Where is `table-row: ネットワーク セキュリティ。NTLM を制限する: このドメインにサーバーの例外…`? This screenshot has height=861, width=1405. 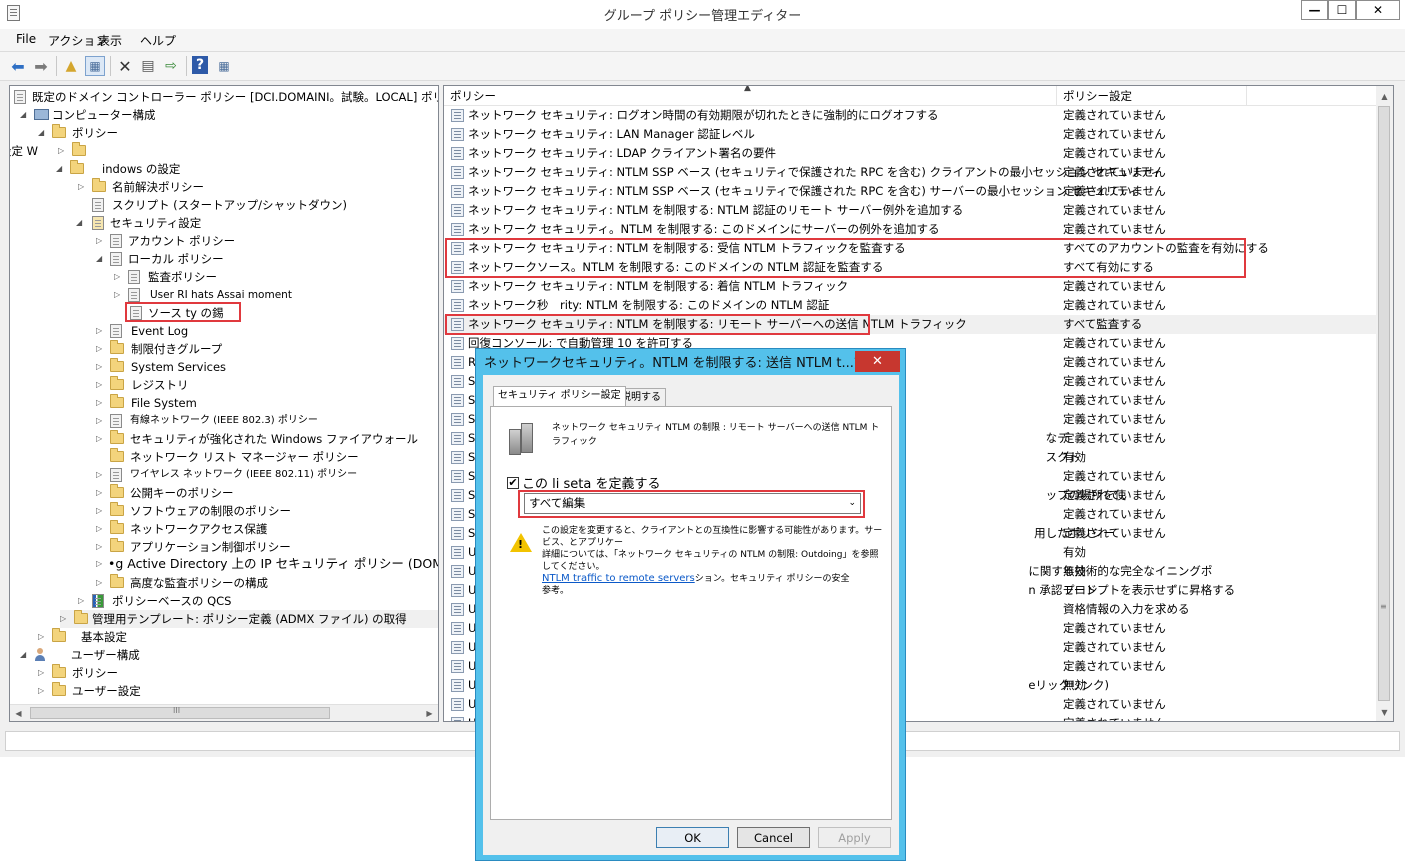 table-row: ネットワーク セキュリティ。NTLM を制限する: このドメインにサーバーの例外… is located at coordinates (910, 229).